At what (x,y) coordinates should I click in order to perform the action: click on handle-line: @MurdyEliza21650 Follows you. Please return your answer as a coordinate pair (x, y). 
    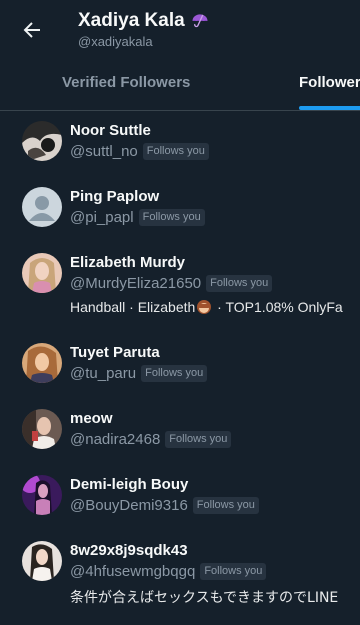
    Looking at the image, I should click on (171, 283).